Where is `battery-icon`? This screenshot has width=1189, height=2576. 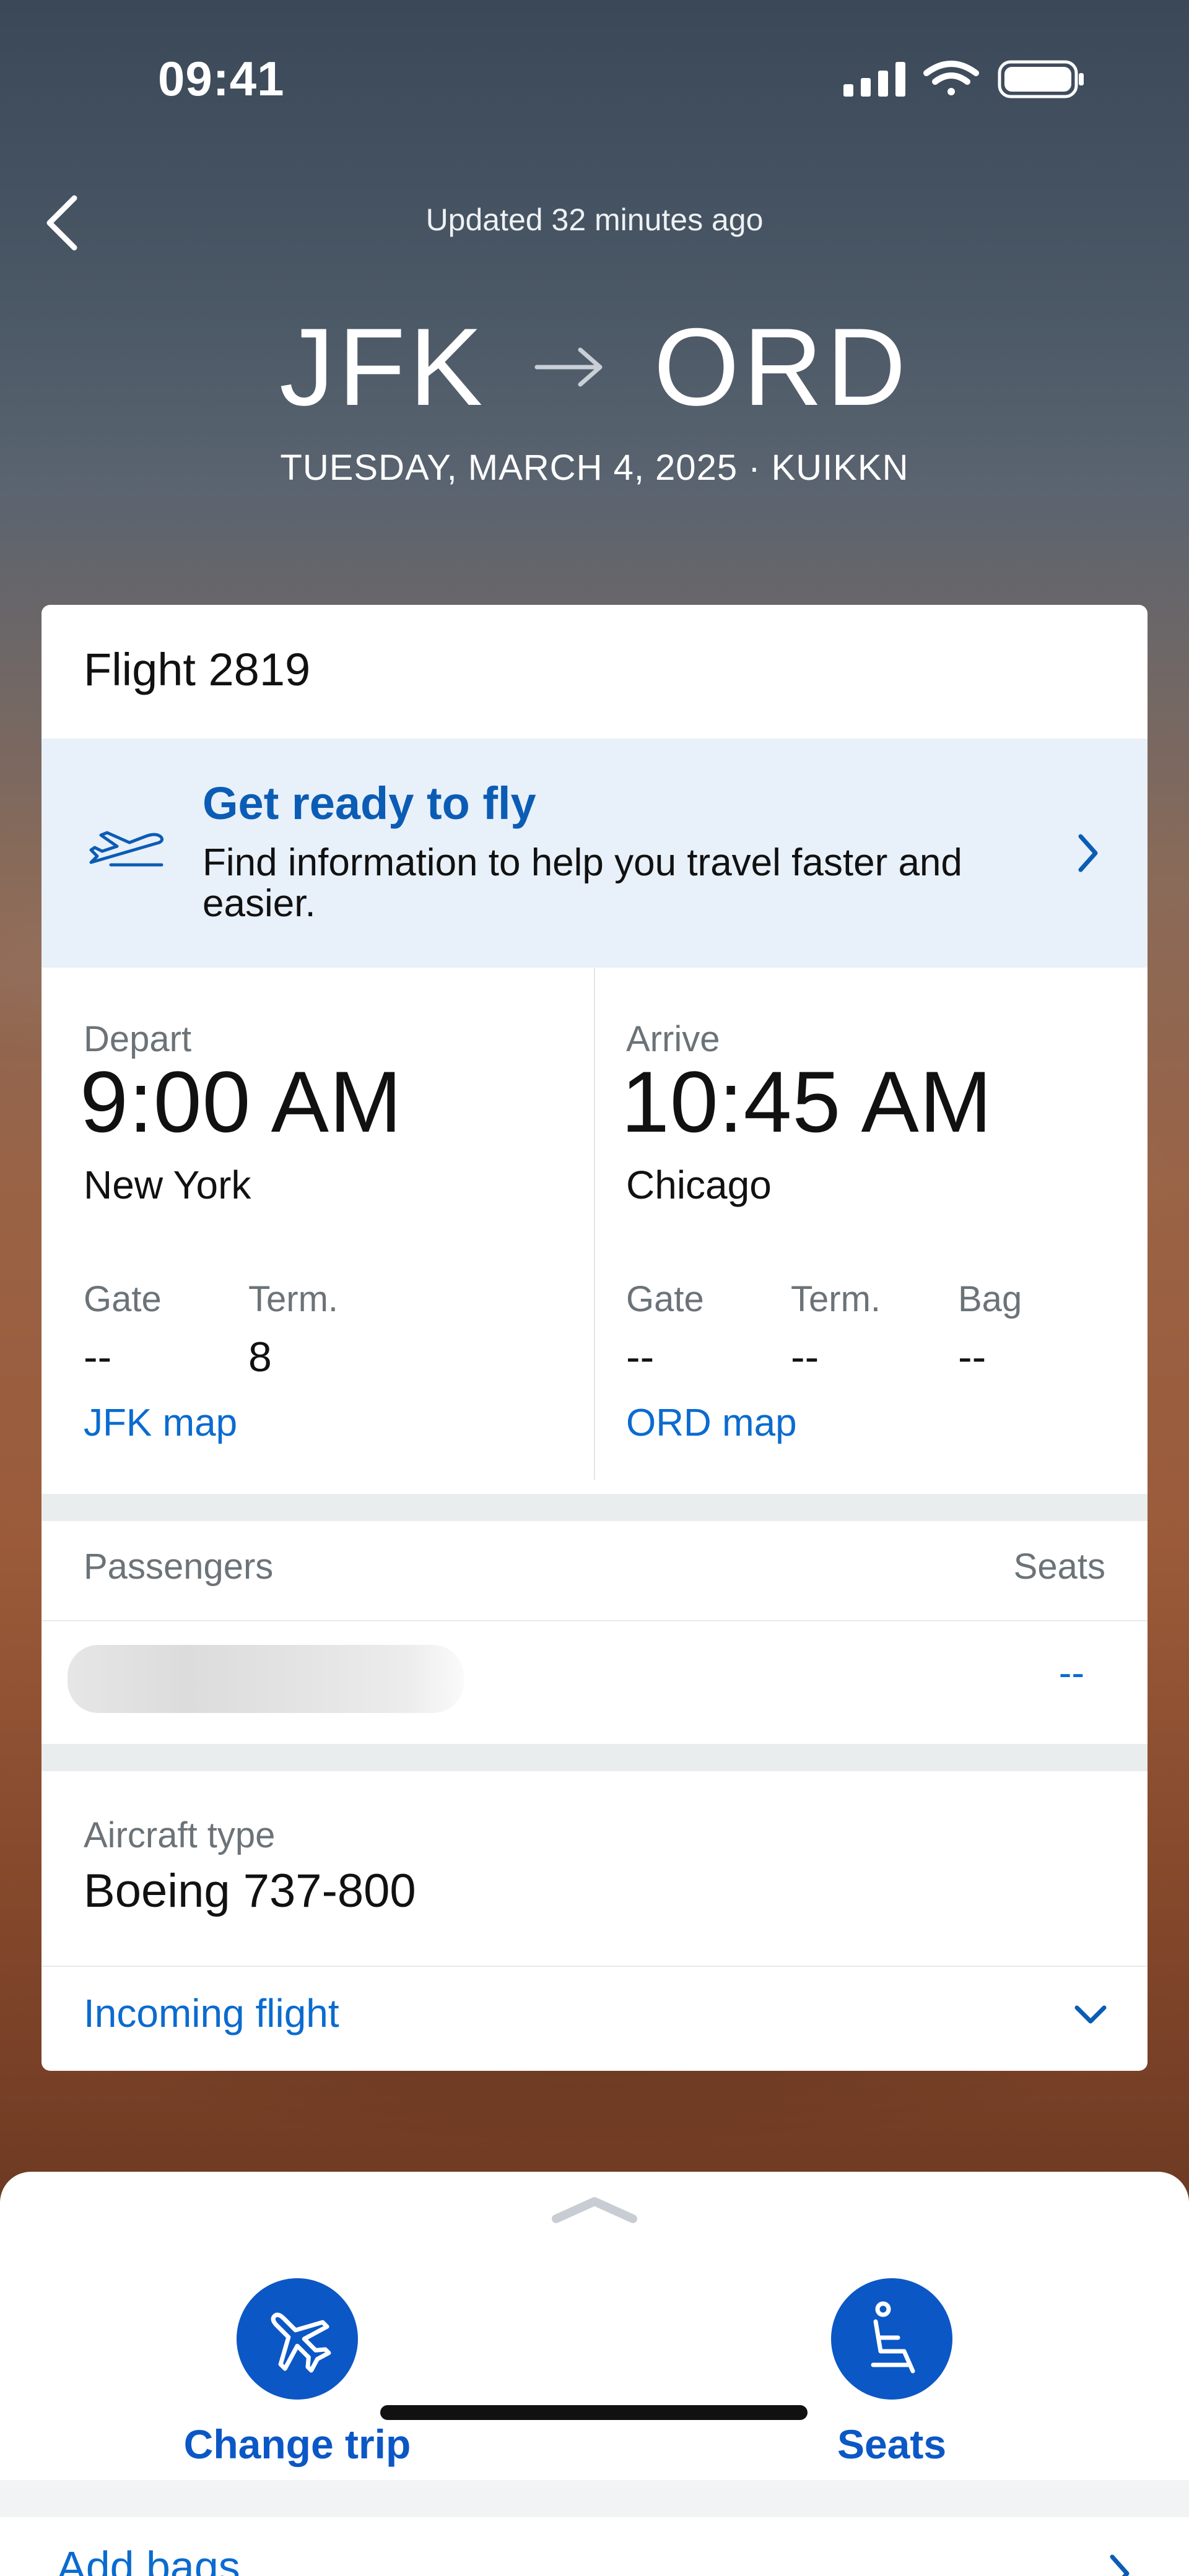 battery-icon is located at coordinates (1041, 79).